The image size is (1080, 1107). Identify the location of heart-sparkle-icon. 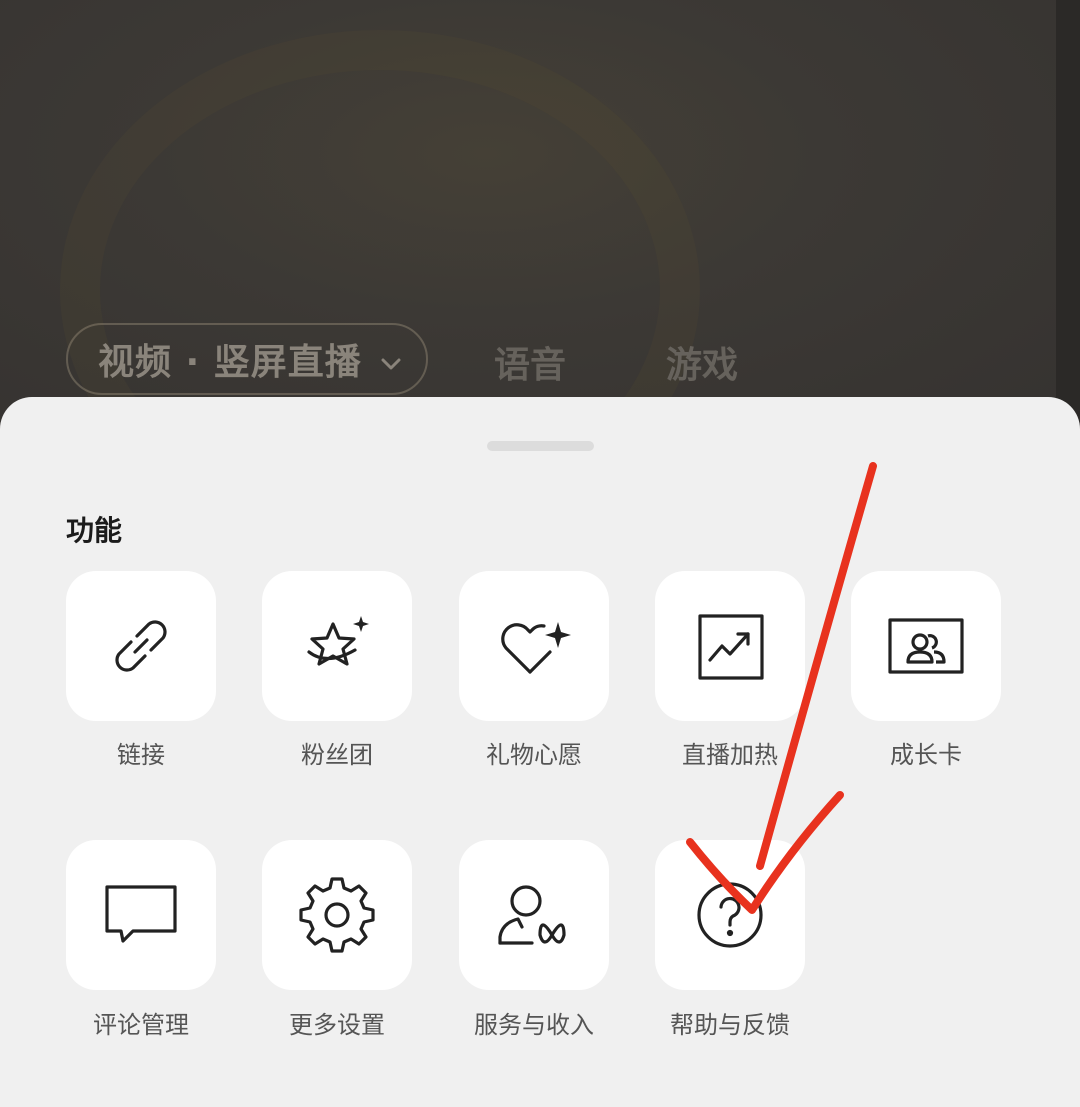
(534, 646).